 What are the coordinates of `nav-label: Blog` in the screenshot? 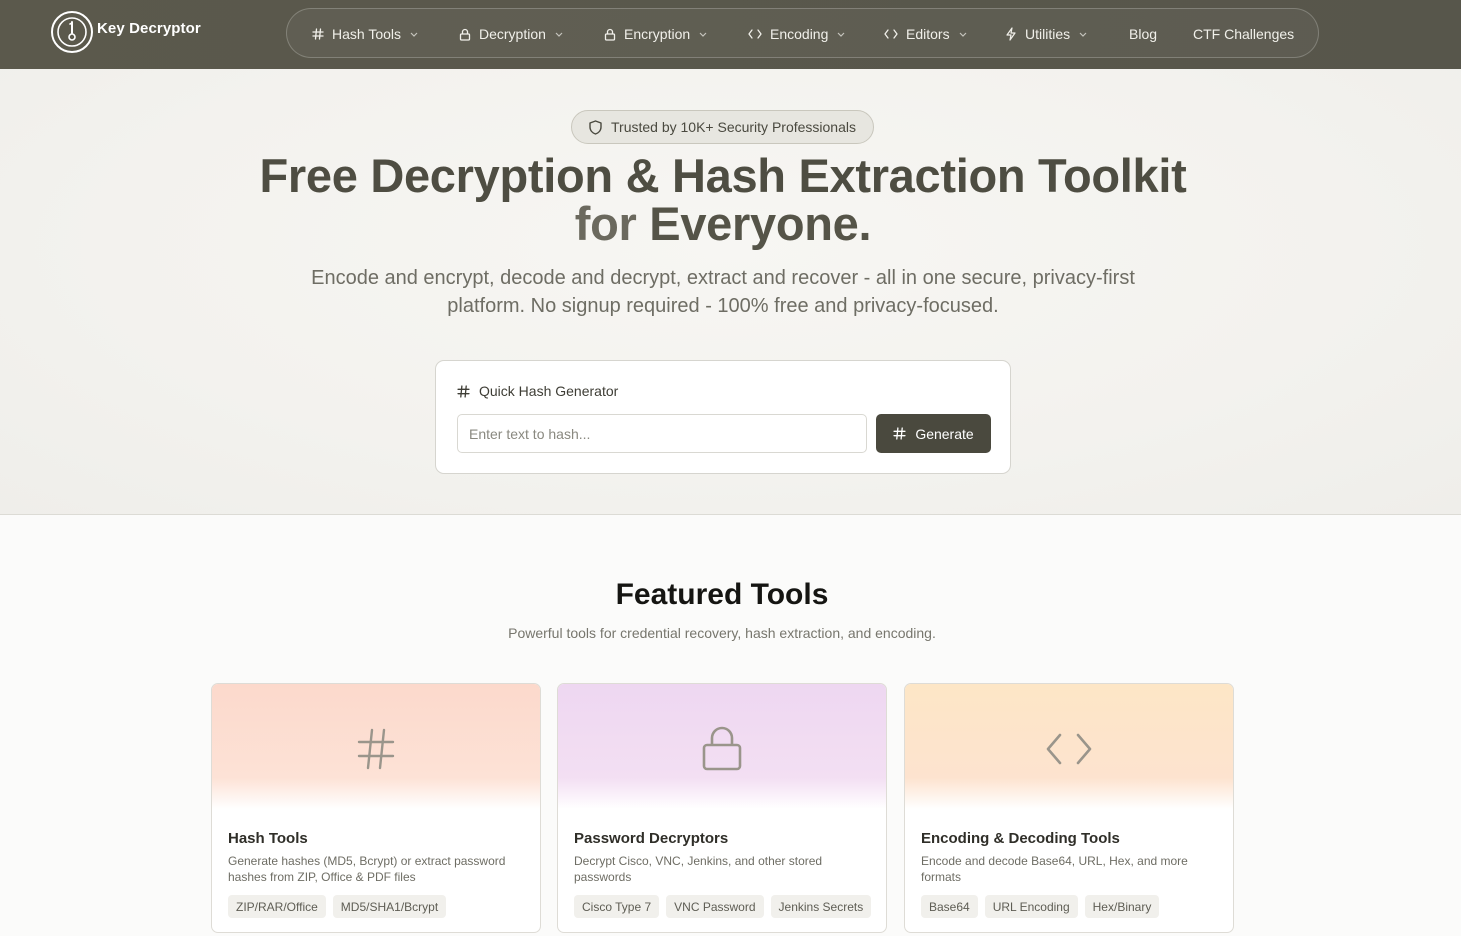 It's located at (1143, 34).